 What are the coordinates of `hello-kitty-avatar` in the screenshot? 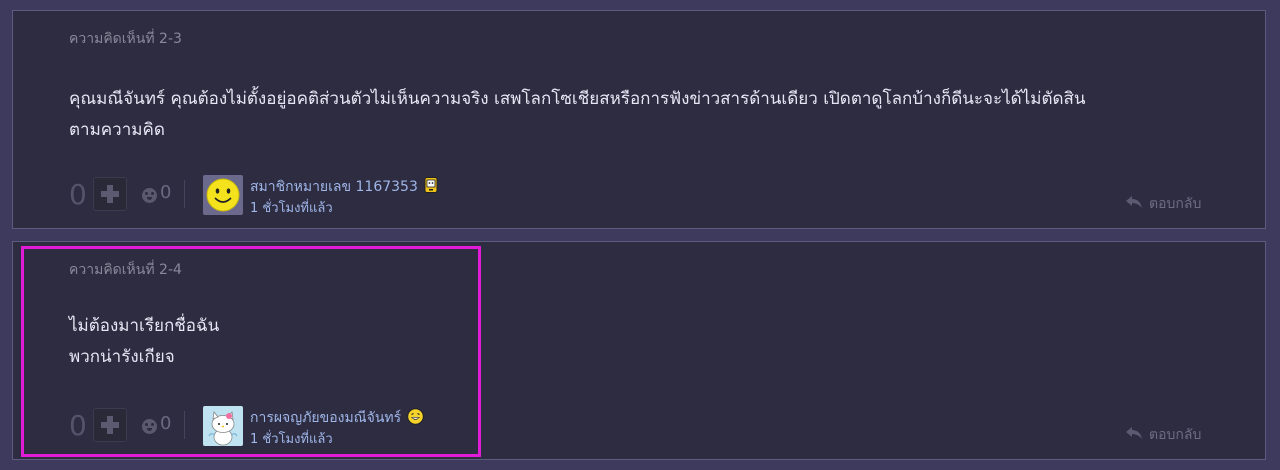 It's located at (223, 426).